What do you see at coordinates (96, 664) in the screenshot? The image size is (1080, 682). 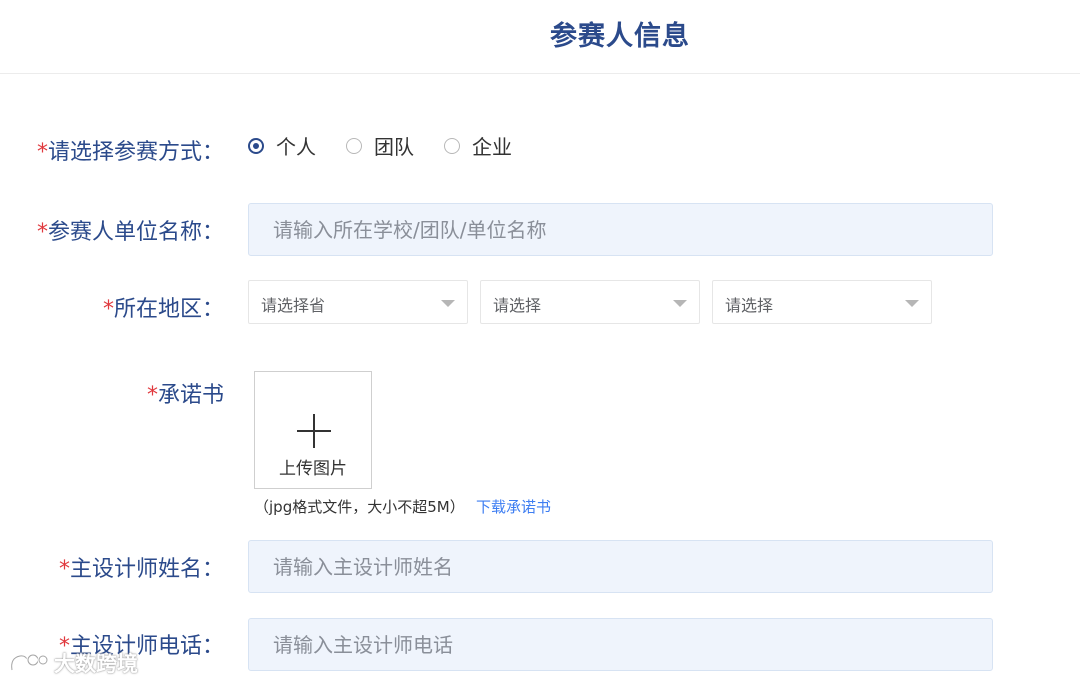 I see `watermark-text: 大数跨境` at bounding box center [96, 664].